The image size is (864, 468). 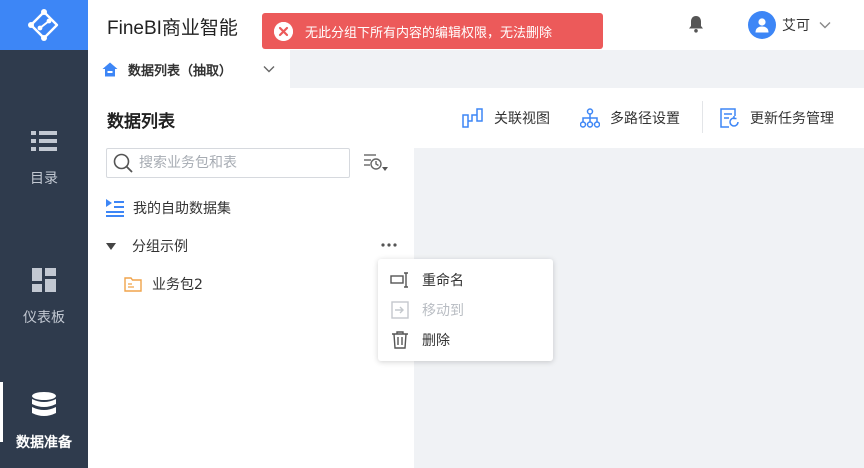 I want to click on move-to-icon, so click(x=400, y=310).